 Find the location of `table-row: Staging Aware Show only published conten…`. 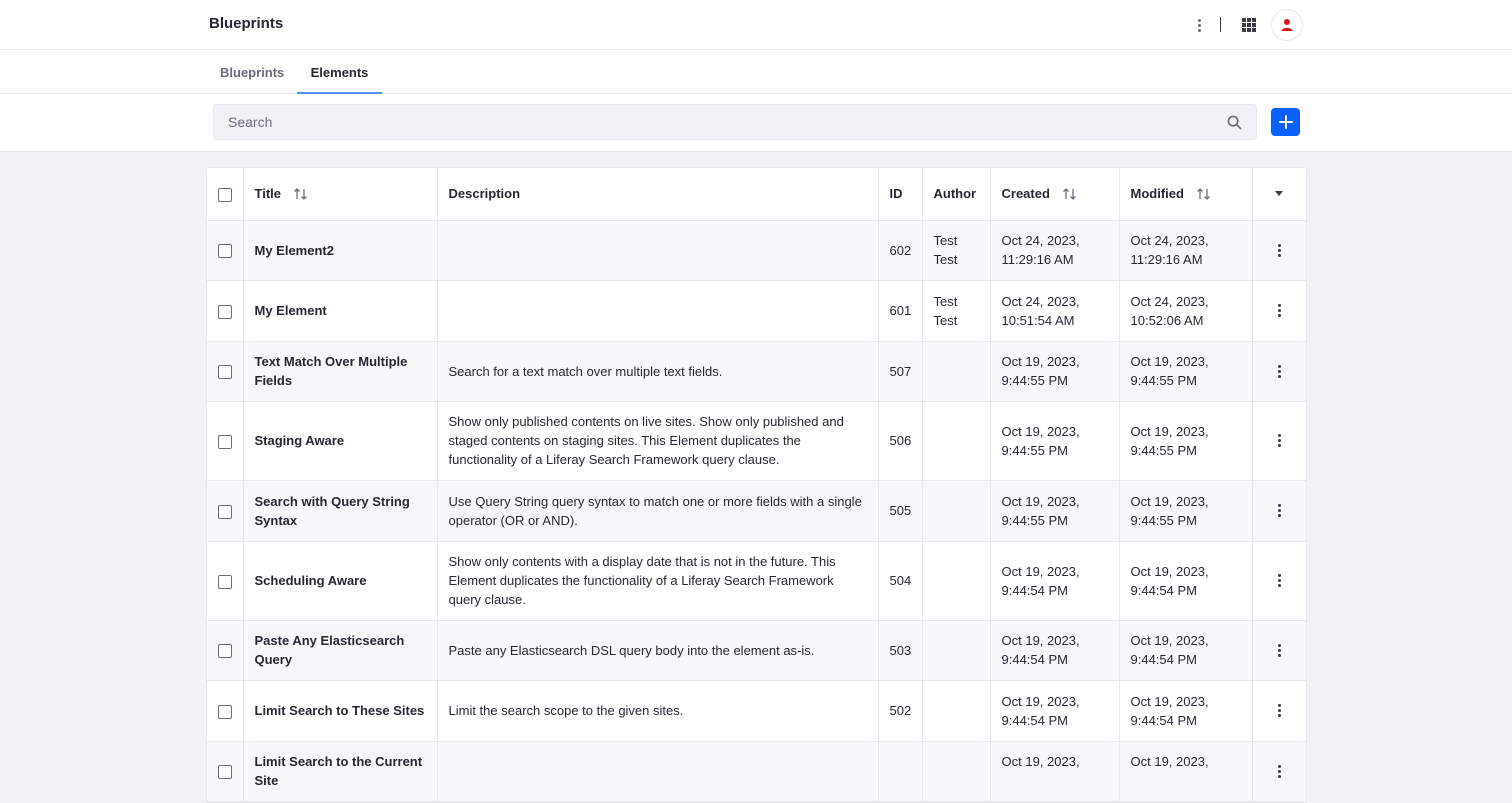

table-row: Staging Aware Show only published conten… is located at coordinates (756, 441).